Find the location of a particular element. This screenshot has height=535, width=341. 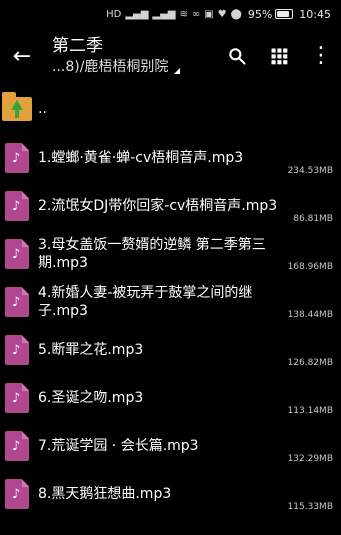

list-item: ♪ 5.断罪之花.mp3 126.82MB is located at coordinates (170, 350).